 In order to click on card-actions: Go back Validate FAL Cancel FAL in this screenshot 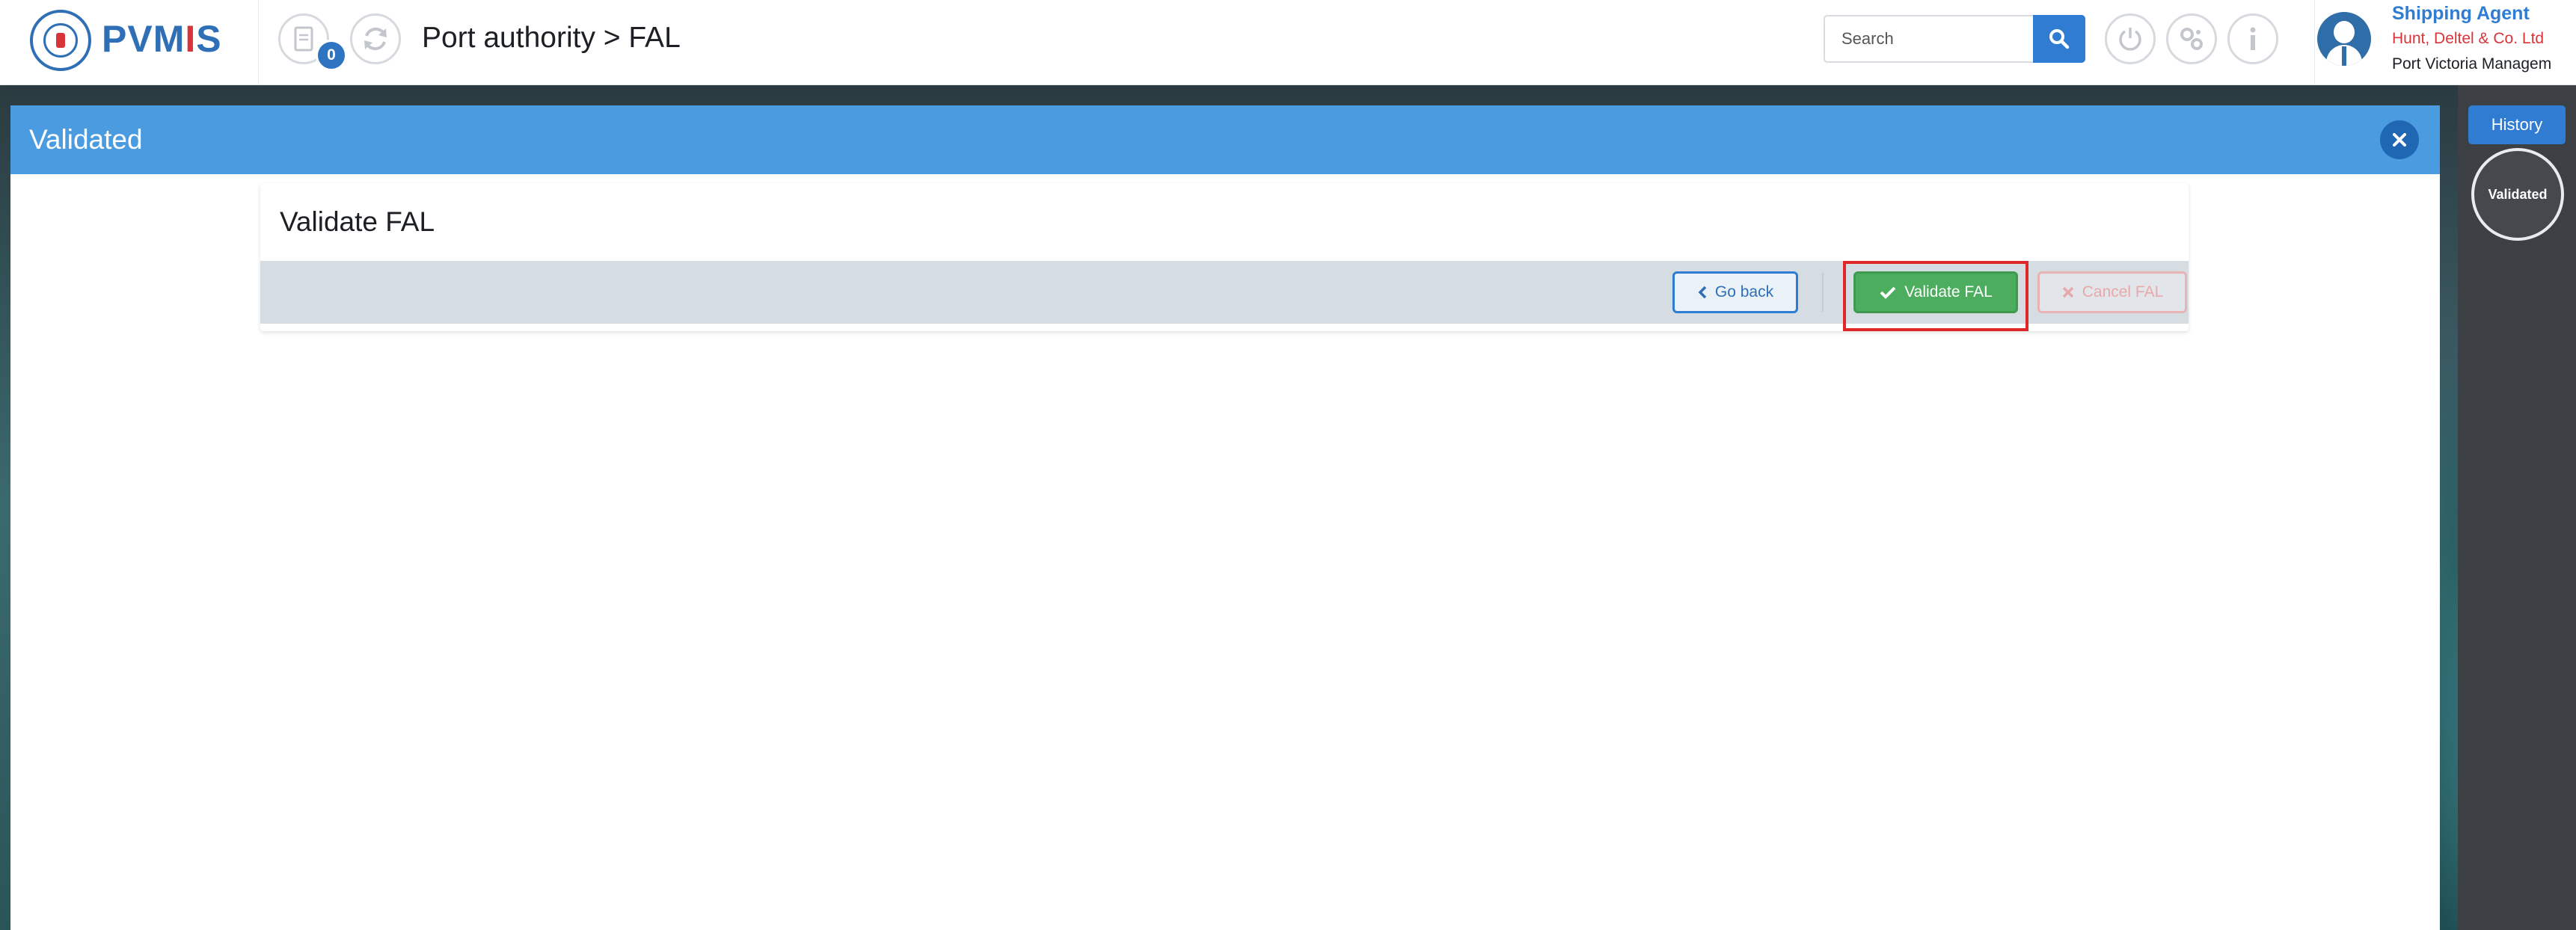, I will do `click(1224, 296)`.